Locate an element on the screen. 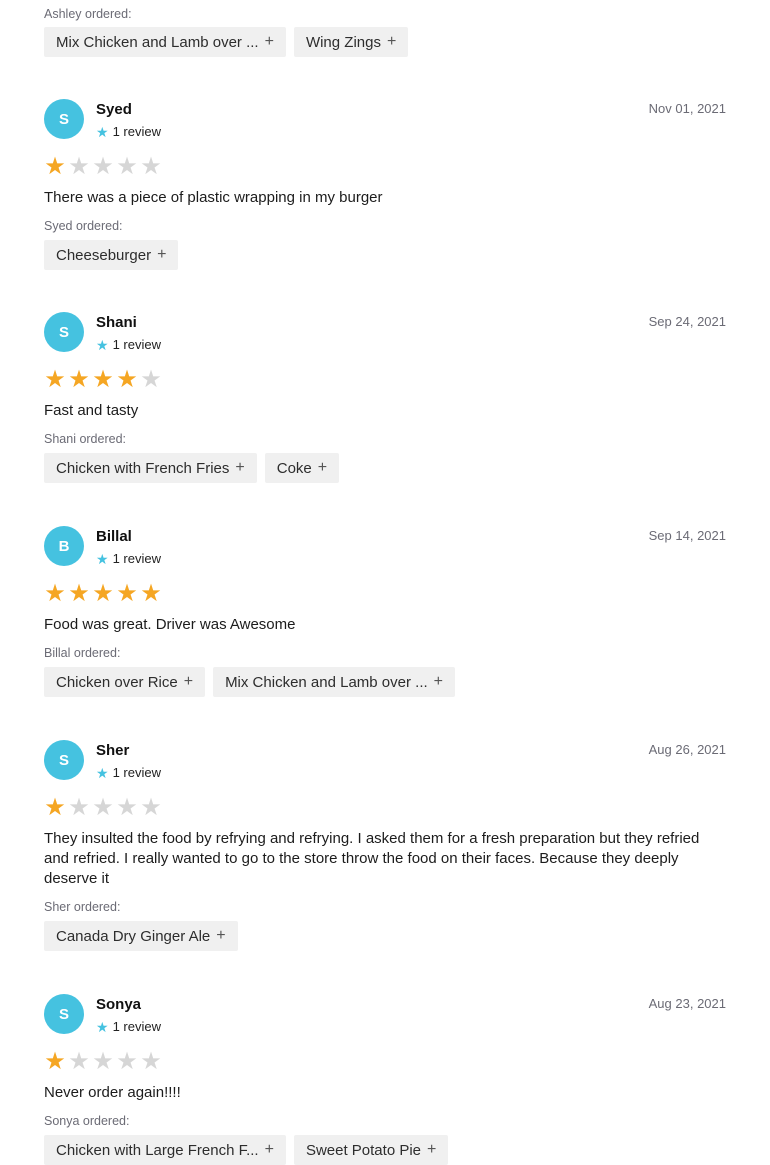 This screenshot has width=770, height=1165. order-item-chip: Cheeseburger + is located at coordinates (111, 255).